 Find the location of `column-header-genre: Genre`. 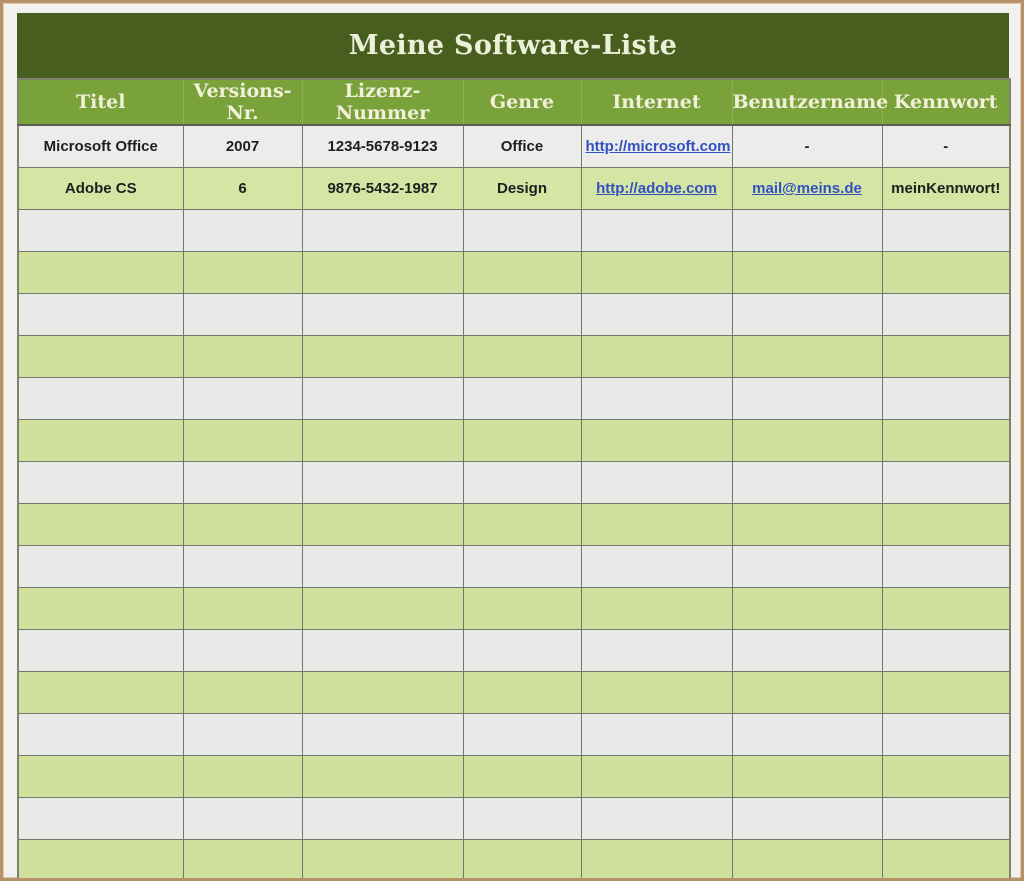

column-header-genre: Genre is located at coordinates (521, 102).